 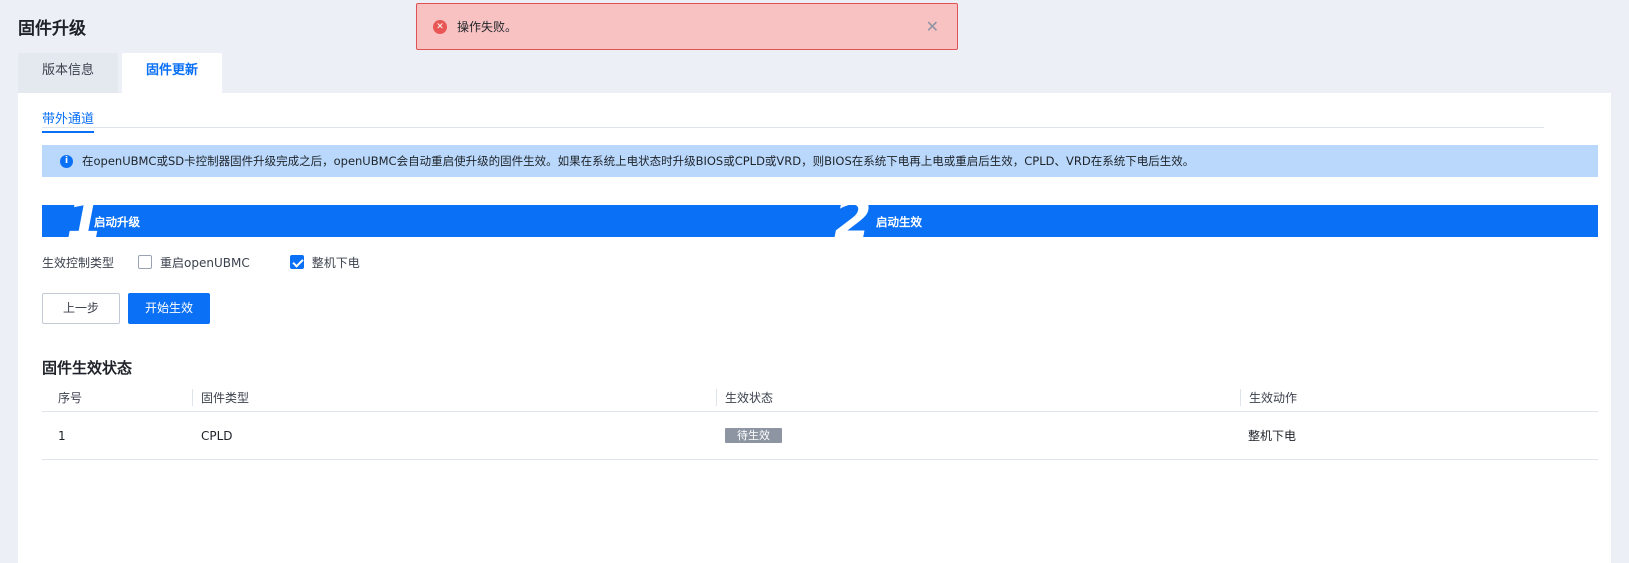 I want to click on column-header-type: 固件类型, so click(x=220, y=397).